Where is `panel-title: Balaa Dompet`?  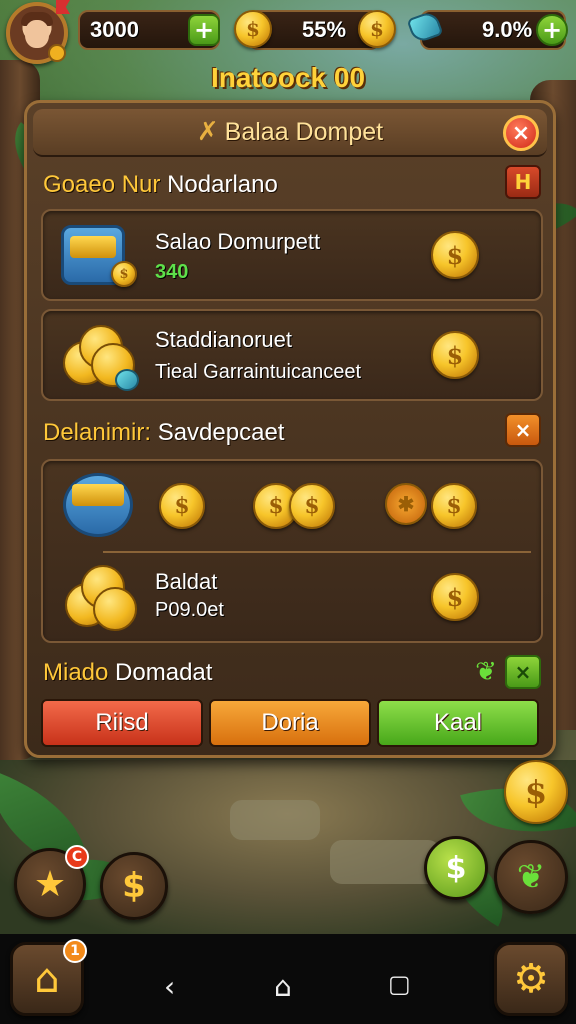
panel-title: Balaa Dompet is located at coordinates (304, 131).